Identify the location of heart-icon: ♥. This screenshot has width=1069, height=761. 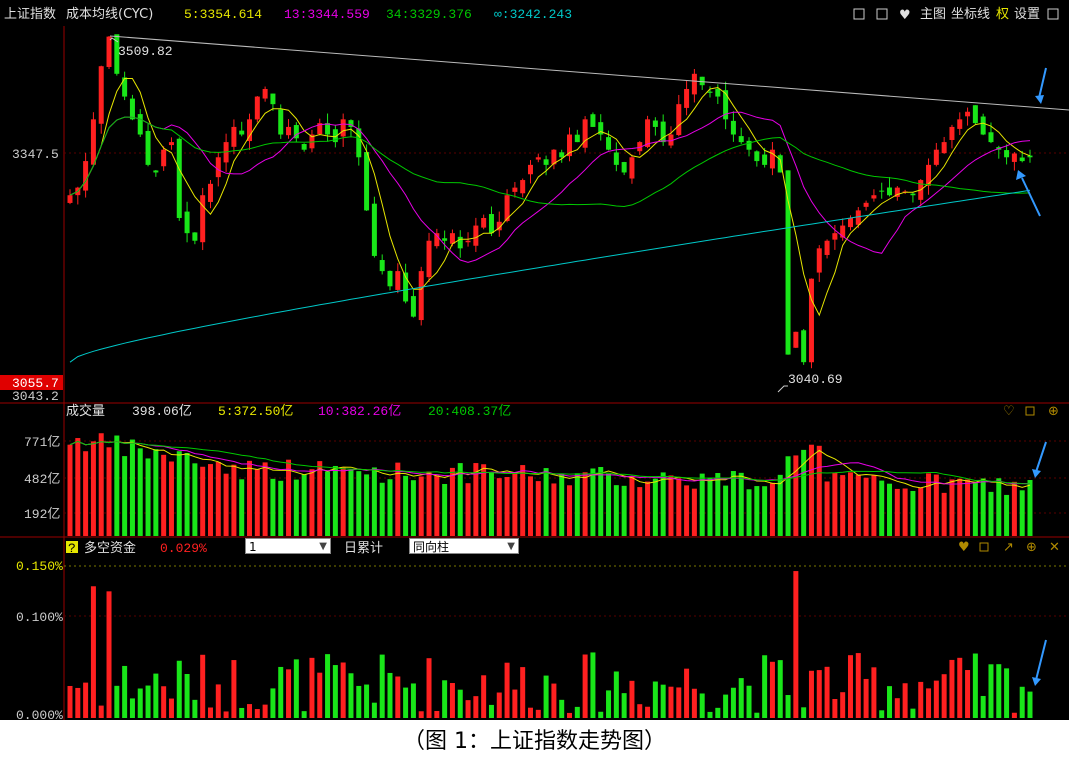
(905, 15).